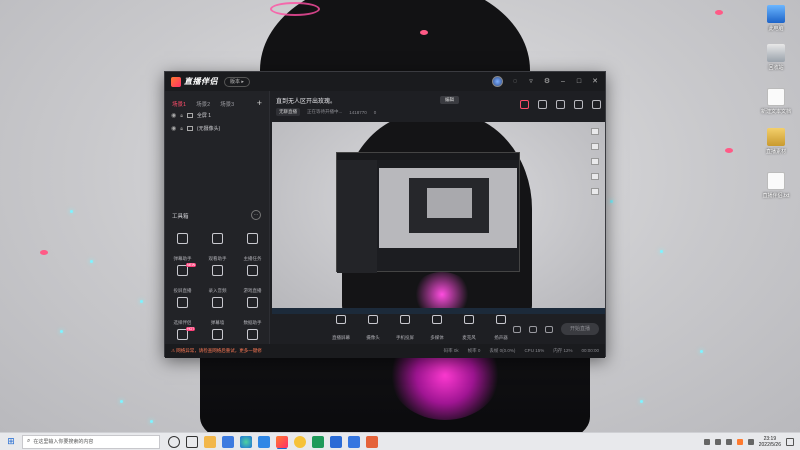 Image resolution: width=800 pixels, height=450 pixels. Describe the element at coordinates (717, 441) in the screenshot. I see `network-icon` at that location.